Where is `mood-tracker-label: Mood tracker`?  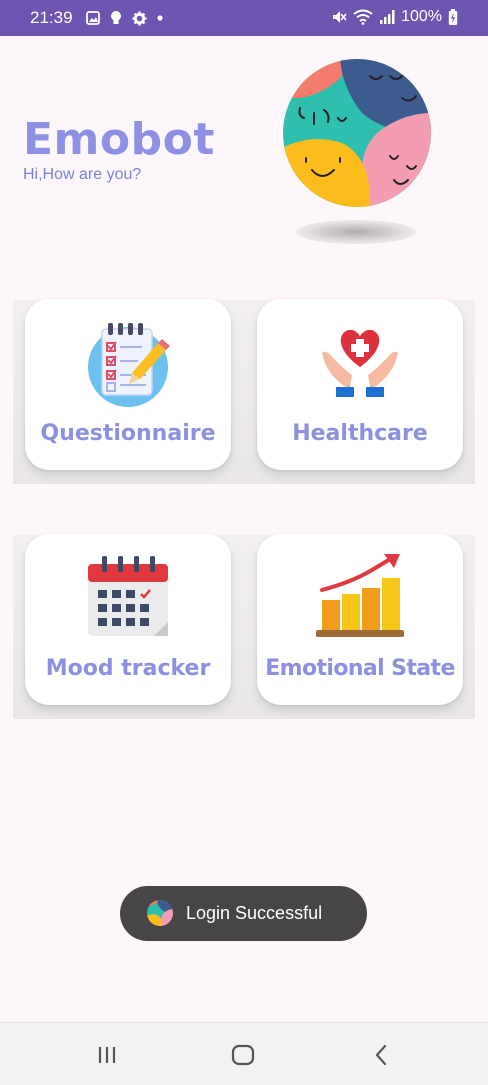 mood-tracker-label: Mood tracker is located at coordinates (128, 668).